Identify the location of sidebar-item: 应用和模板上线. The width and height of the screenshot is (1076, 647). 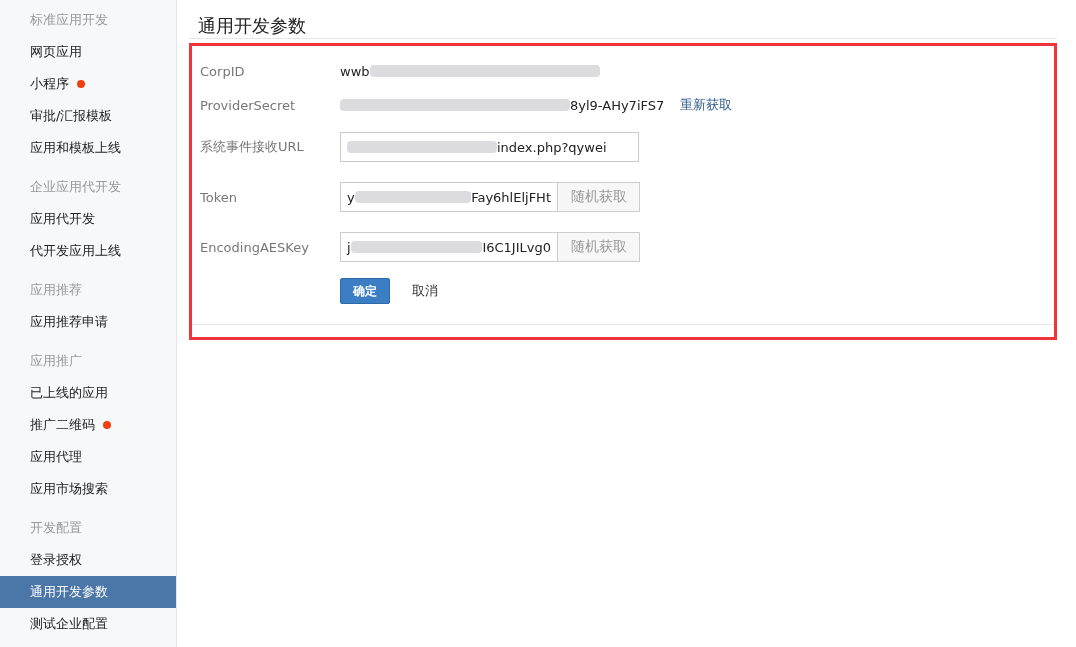
(88, 148).